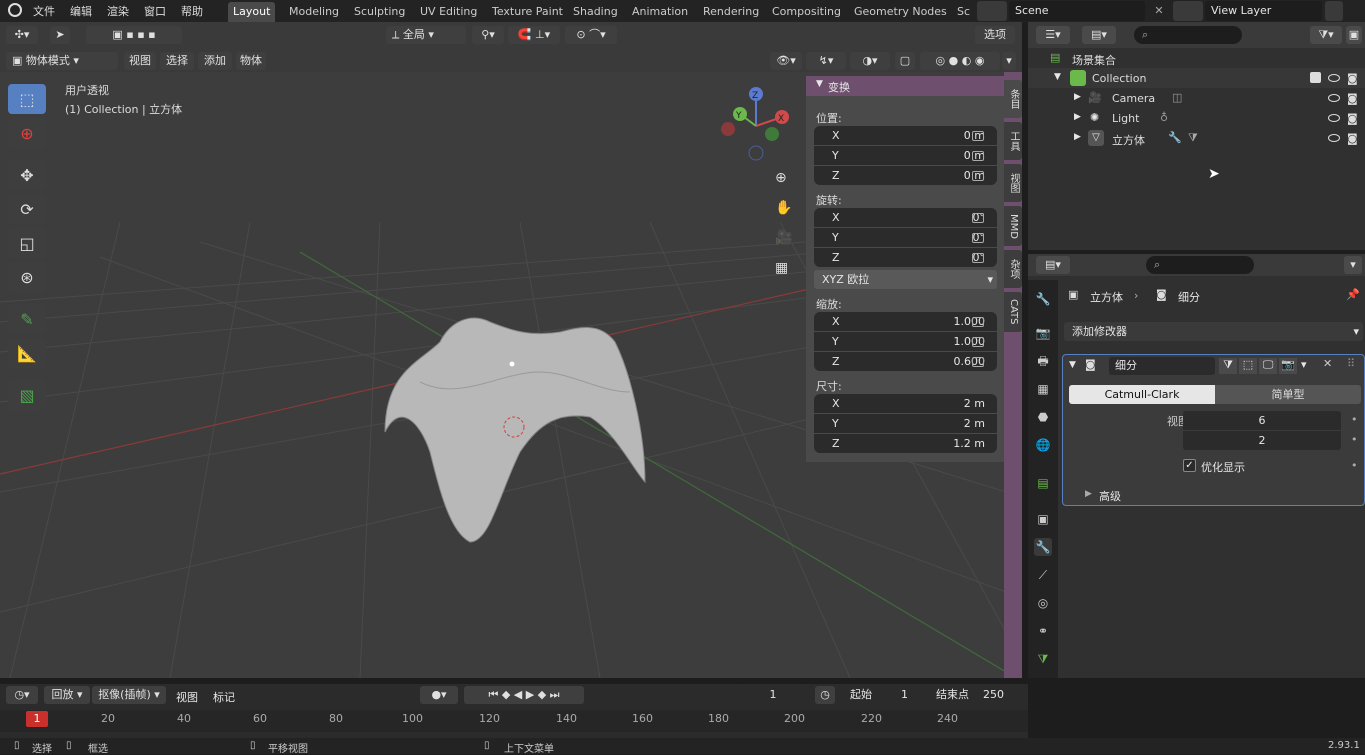 The height and width of the screenshot is (755, 1365). What do you see at coordinates (314, 12) in the screenshot?
I see `tab-modeling: Modeling` at bounding box center [314, 12].